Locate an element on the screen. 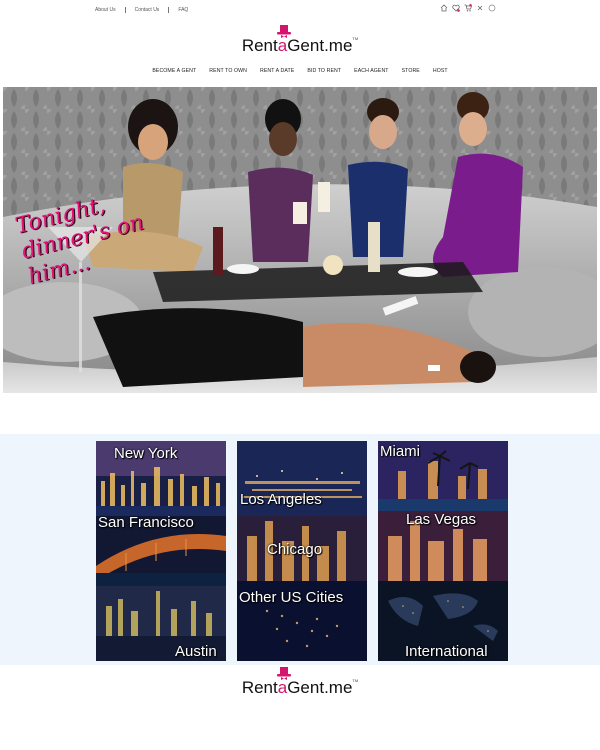  top-links: About Us Contact Us FAQ is located at coordinates (141, 10).